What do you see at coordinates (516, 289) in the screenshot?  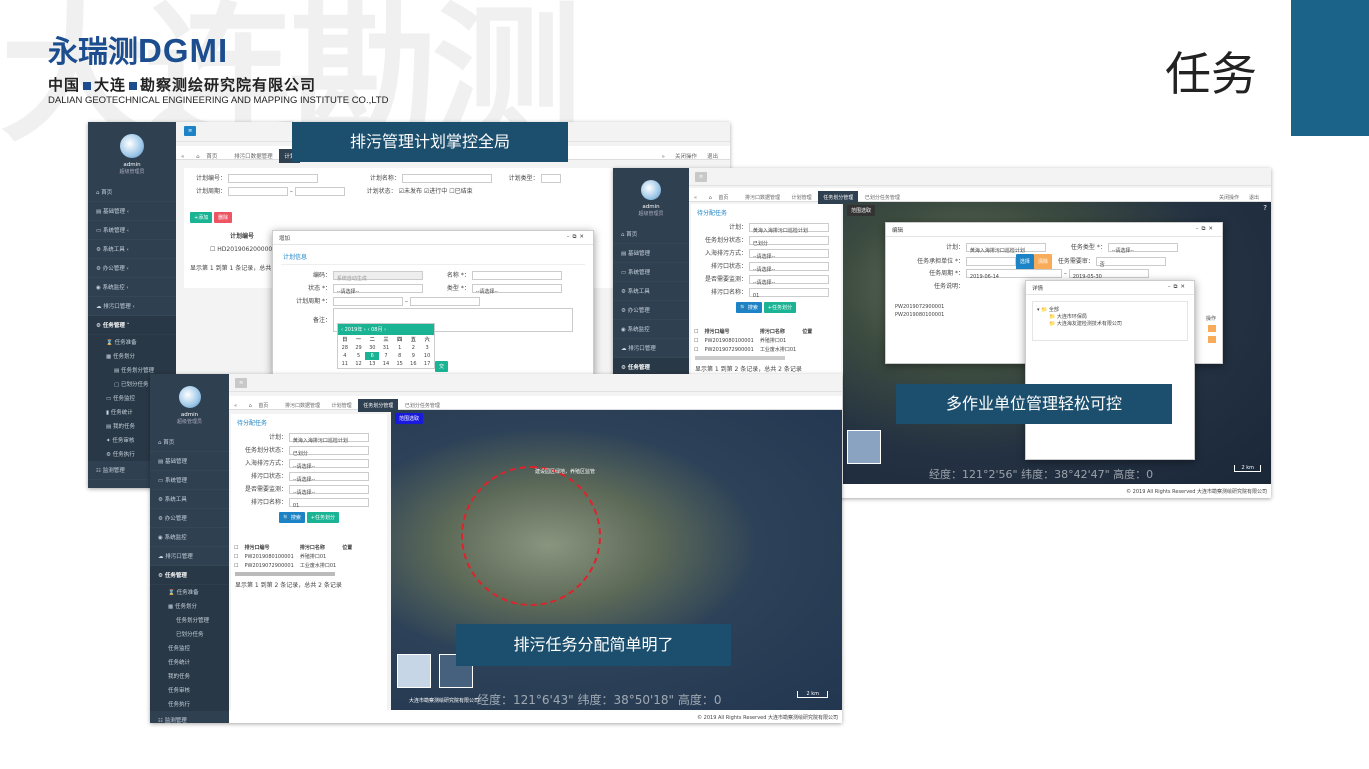 I see `type-select: --请选择--` at bounding box center [516, 289].